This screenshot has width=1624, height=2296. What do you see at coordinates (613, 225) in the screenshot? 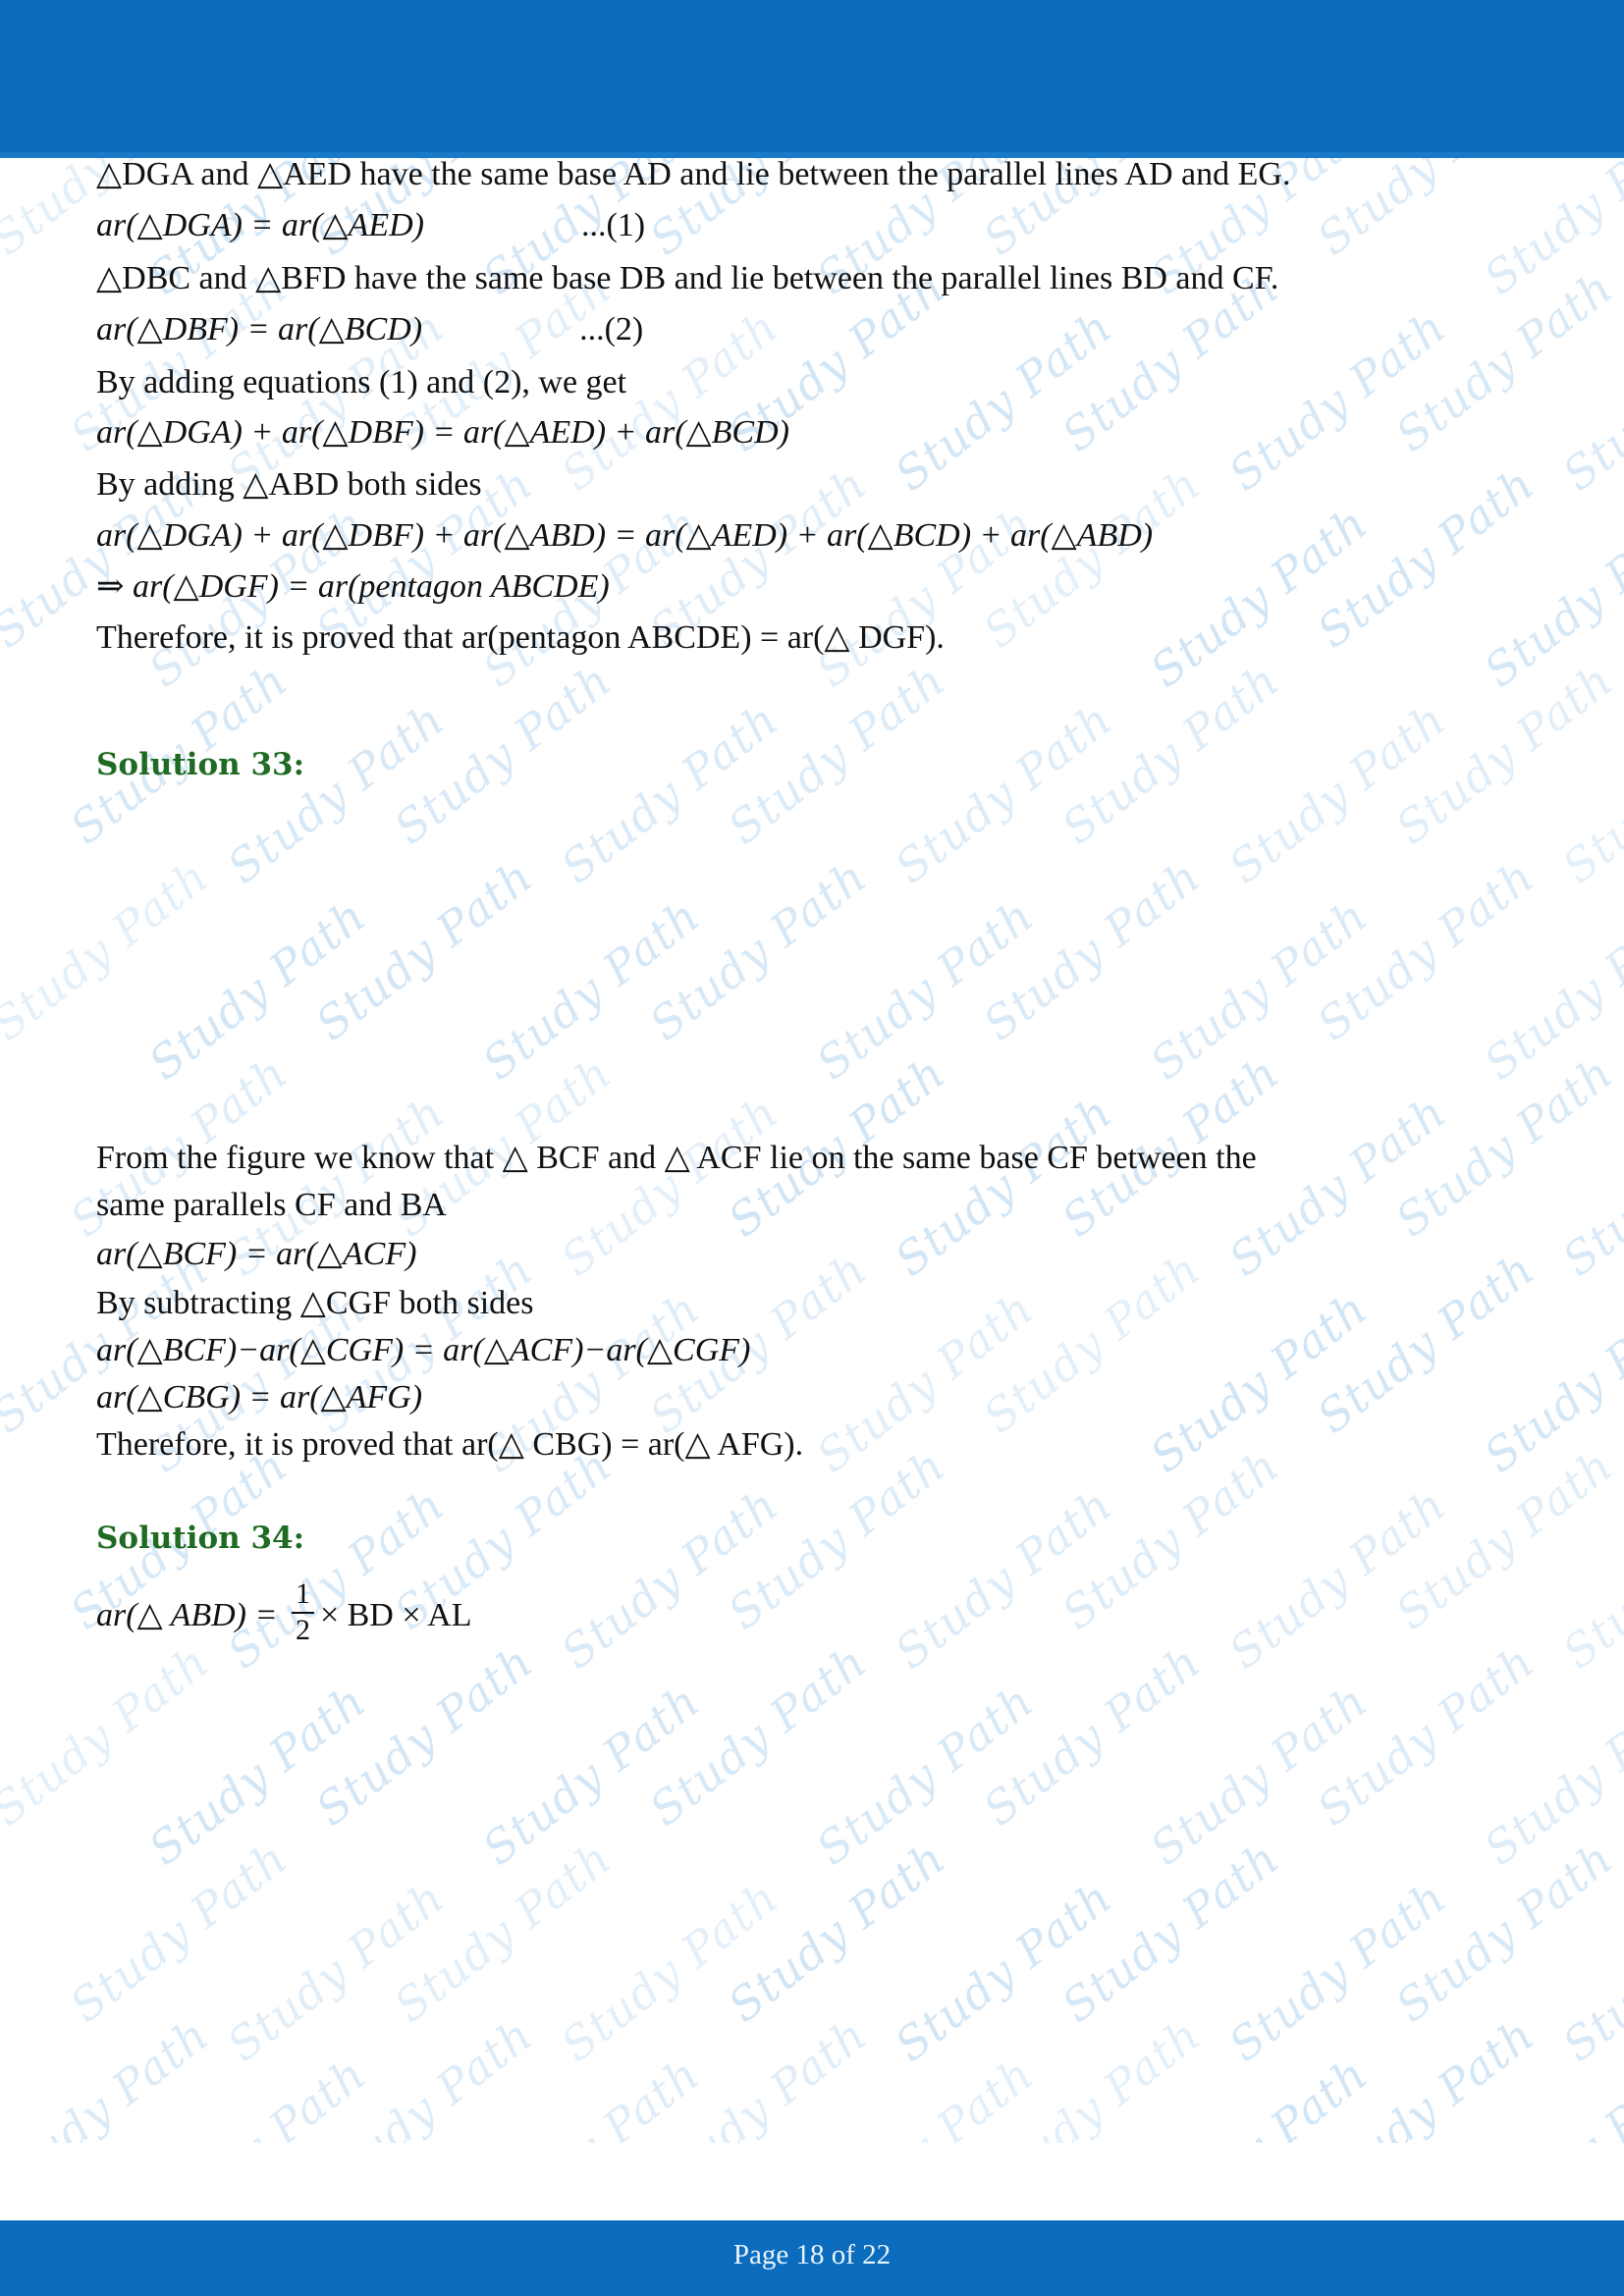
I see `equation-1-tag: ...(1)` at bounding box center [613, 225].